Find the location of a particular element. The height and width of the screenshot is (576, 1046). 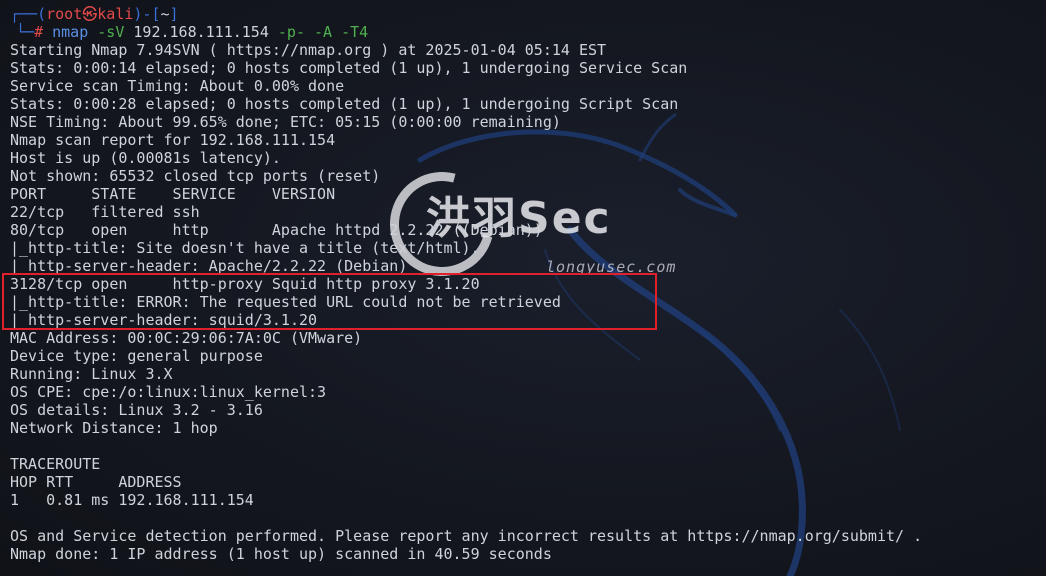

traceroute-header: TRACEROUTE is located at coordinates (55, 464).